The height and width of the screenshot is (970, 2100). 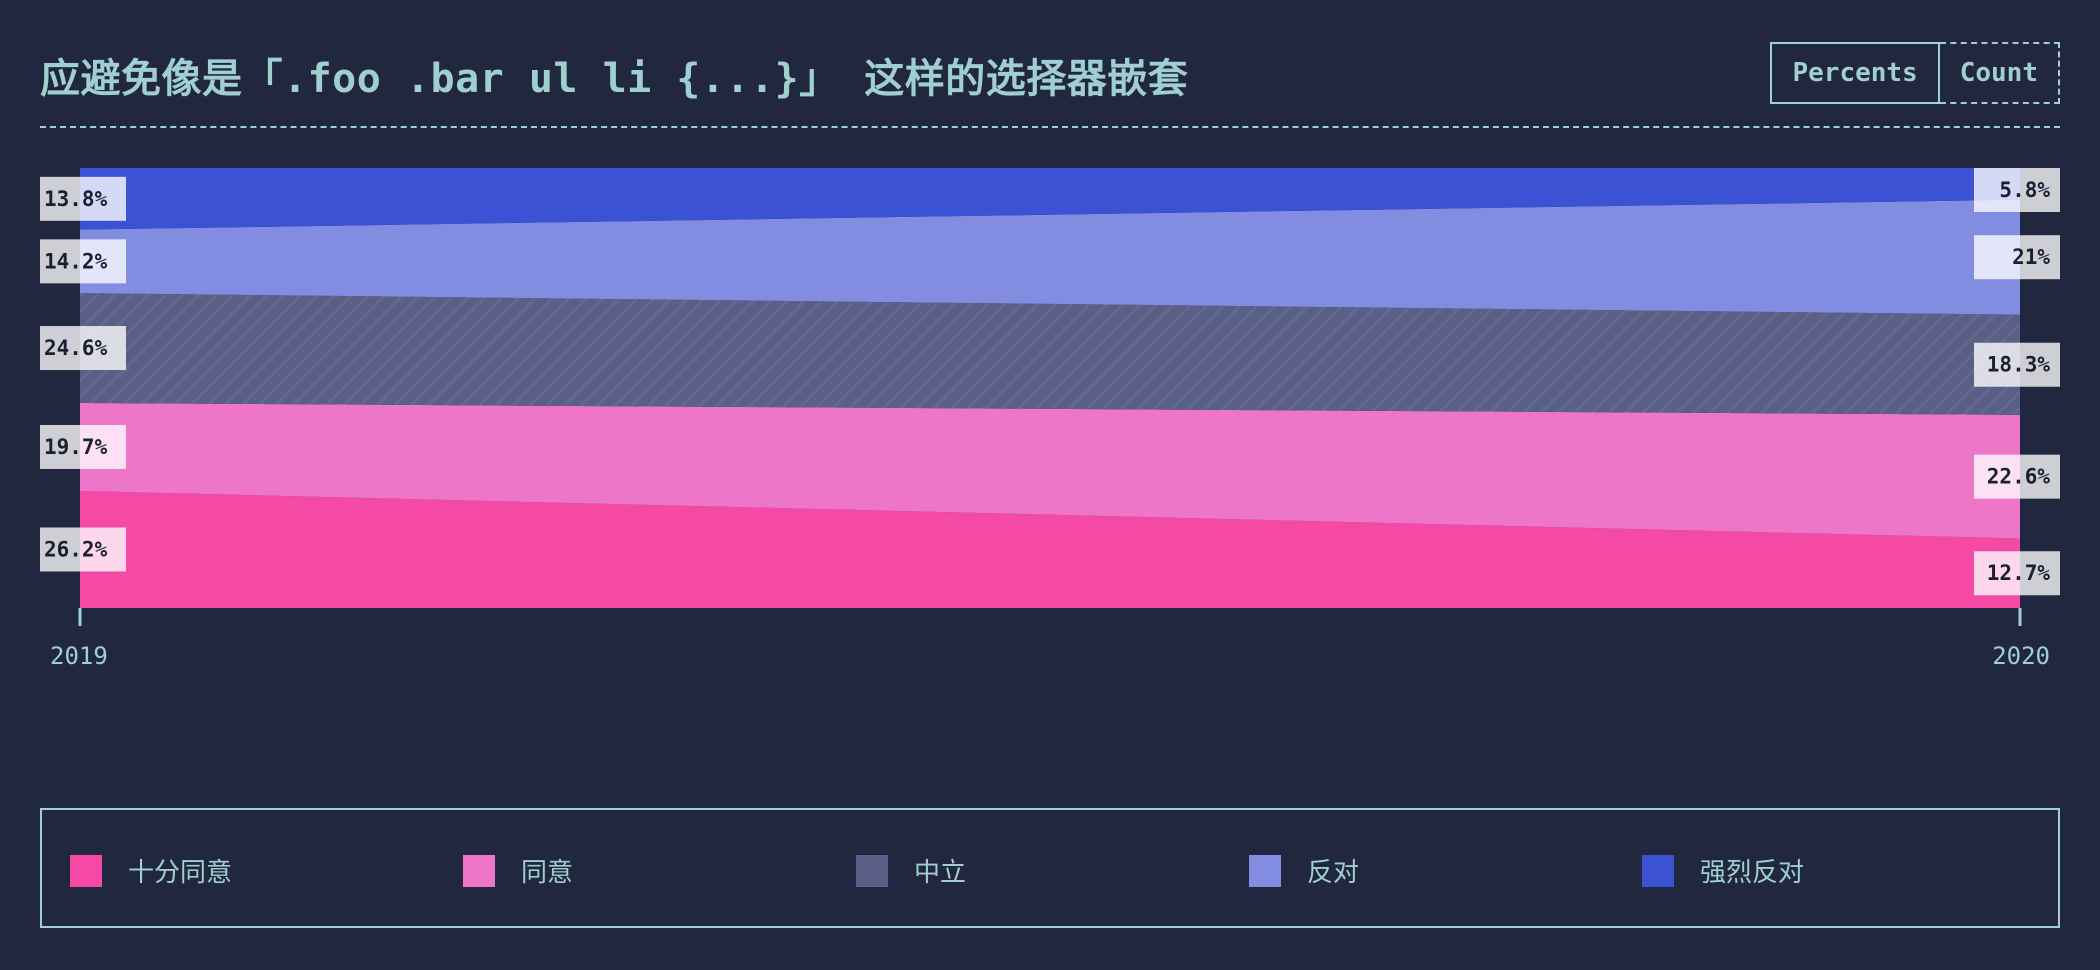 I want to click on data-label-text: 21%, so click(x=2031, y=257).